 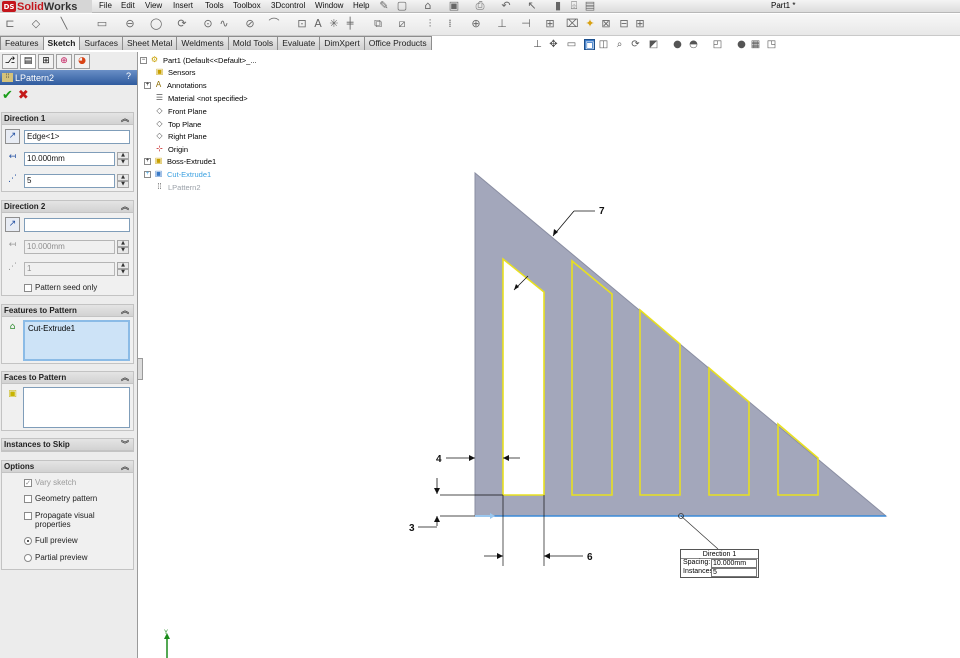 What do you see at coordinates (64, 24) in the screenshot?
I see `line-icon: ╲` at bounding box center [64, 24].